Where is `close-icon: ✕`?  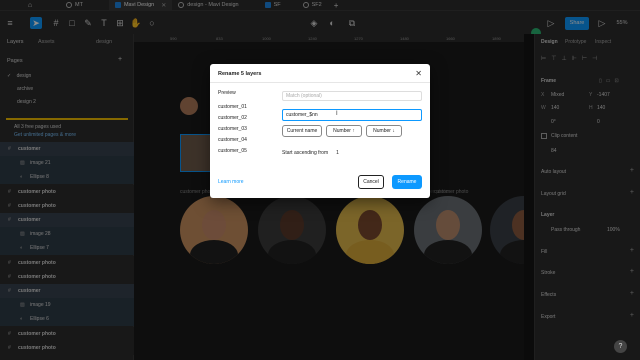 close-icon: ✕ is located at coordinates (418, 73).